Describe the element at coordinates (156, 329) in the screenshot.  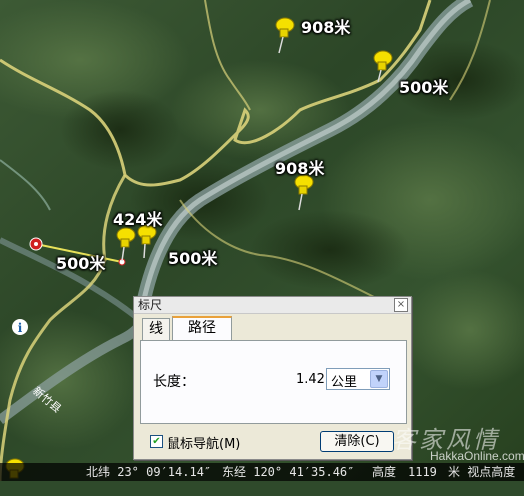
I see `tab-line: 线` at that location.